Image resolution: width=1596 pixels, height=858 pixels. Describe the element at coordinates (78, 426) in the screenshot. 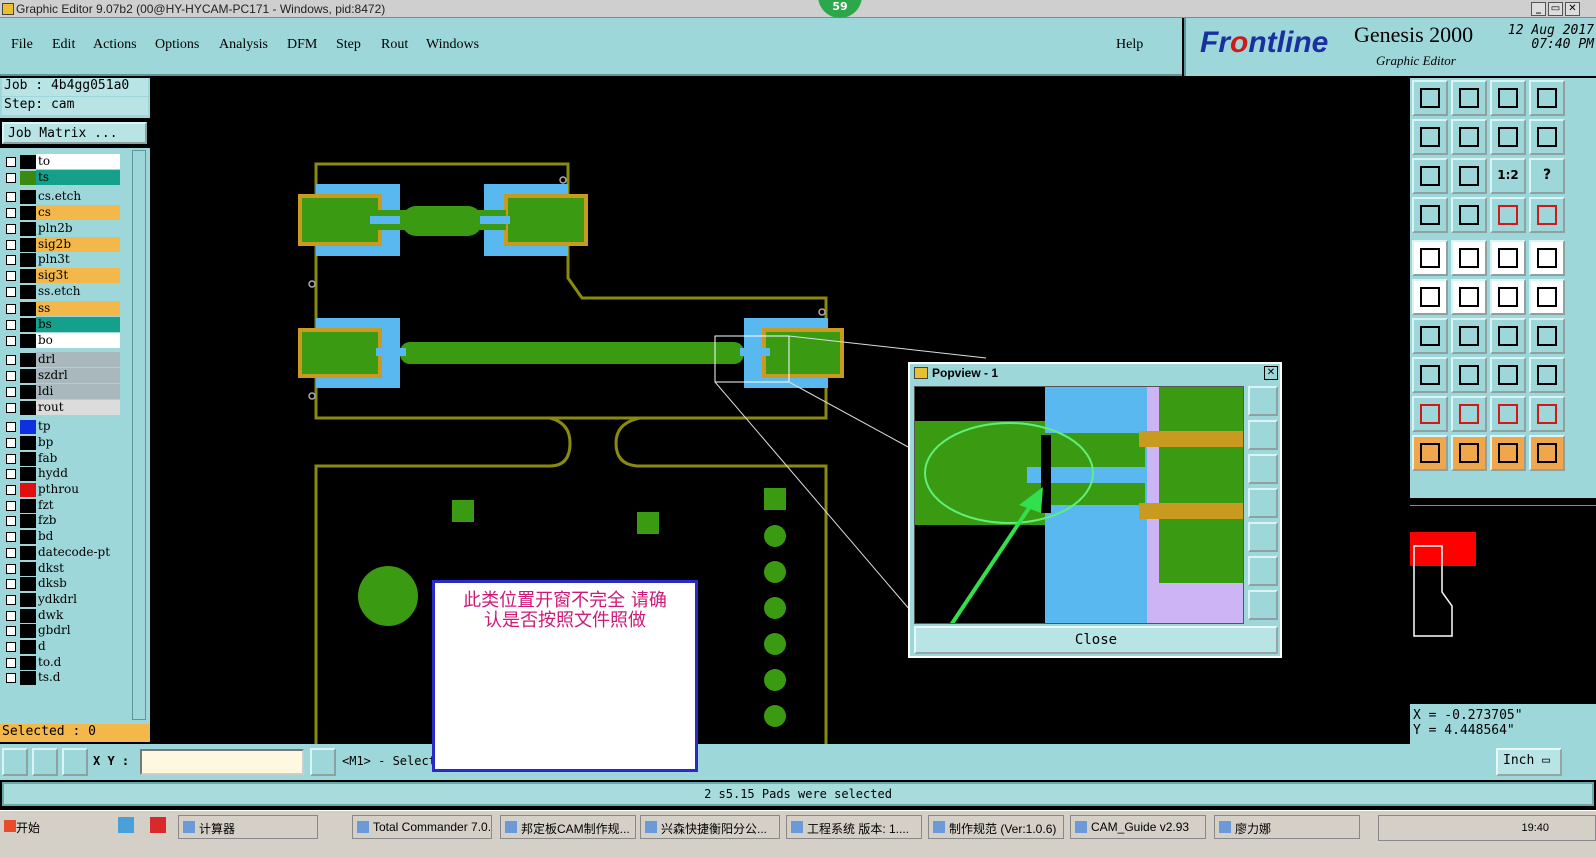

I see `layer-name: tp` at that location.